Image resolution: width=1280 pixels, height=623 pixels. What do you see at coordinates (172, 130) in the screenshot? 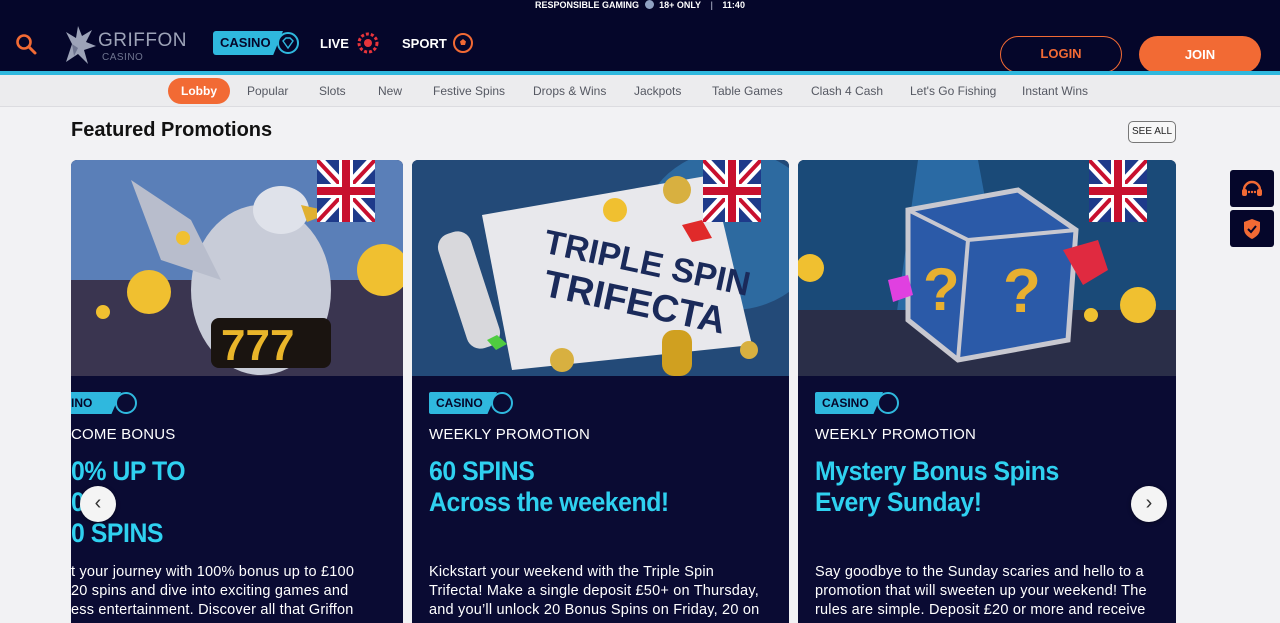
I see `section-title: Featured Promotions` at bounding box center [172, 130].